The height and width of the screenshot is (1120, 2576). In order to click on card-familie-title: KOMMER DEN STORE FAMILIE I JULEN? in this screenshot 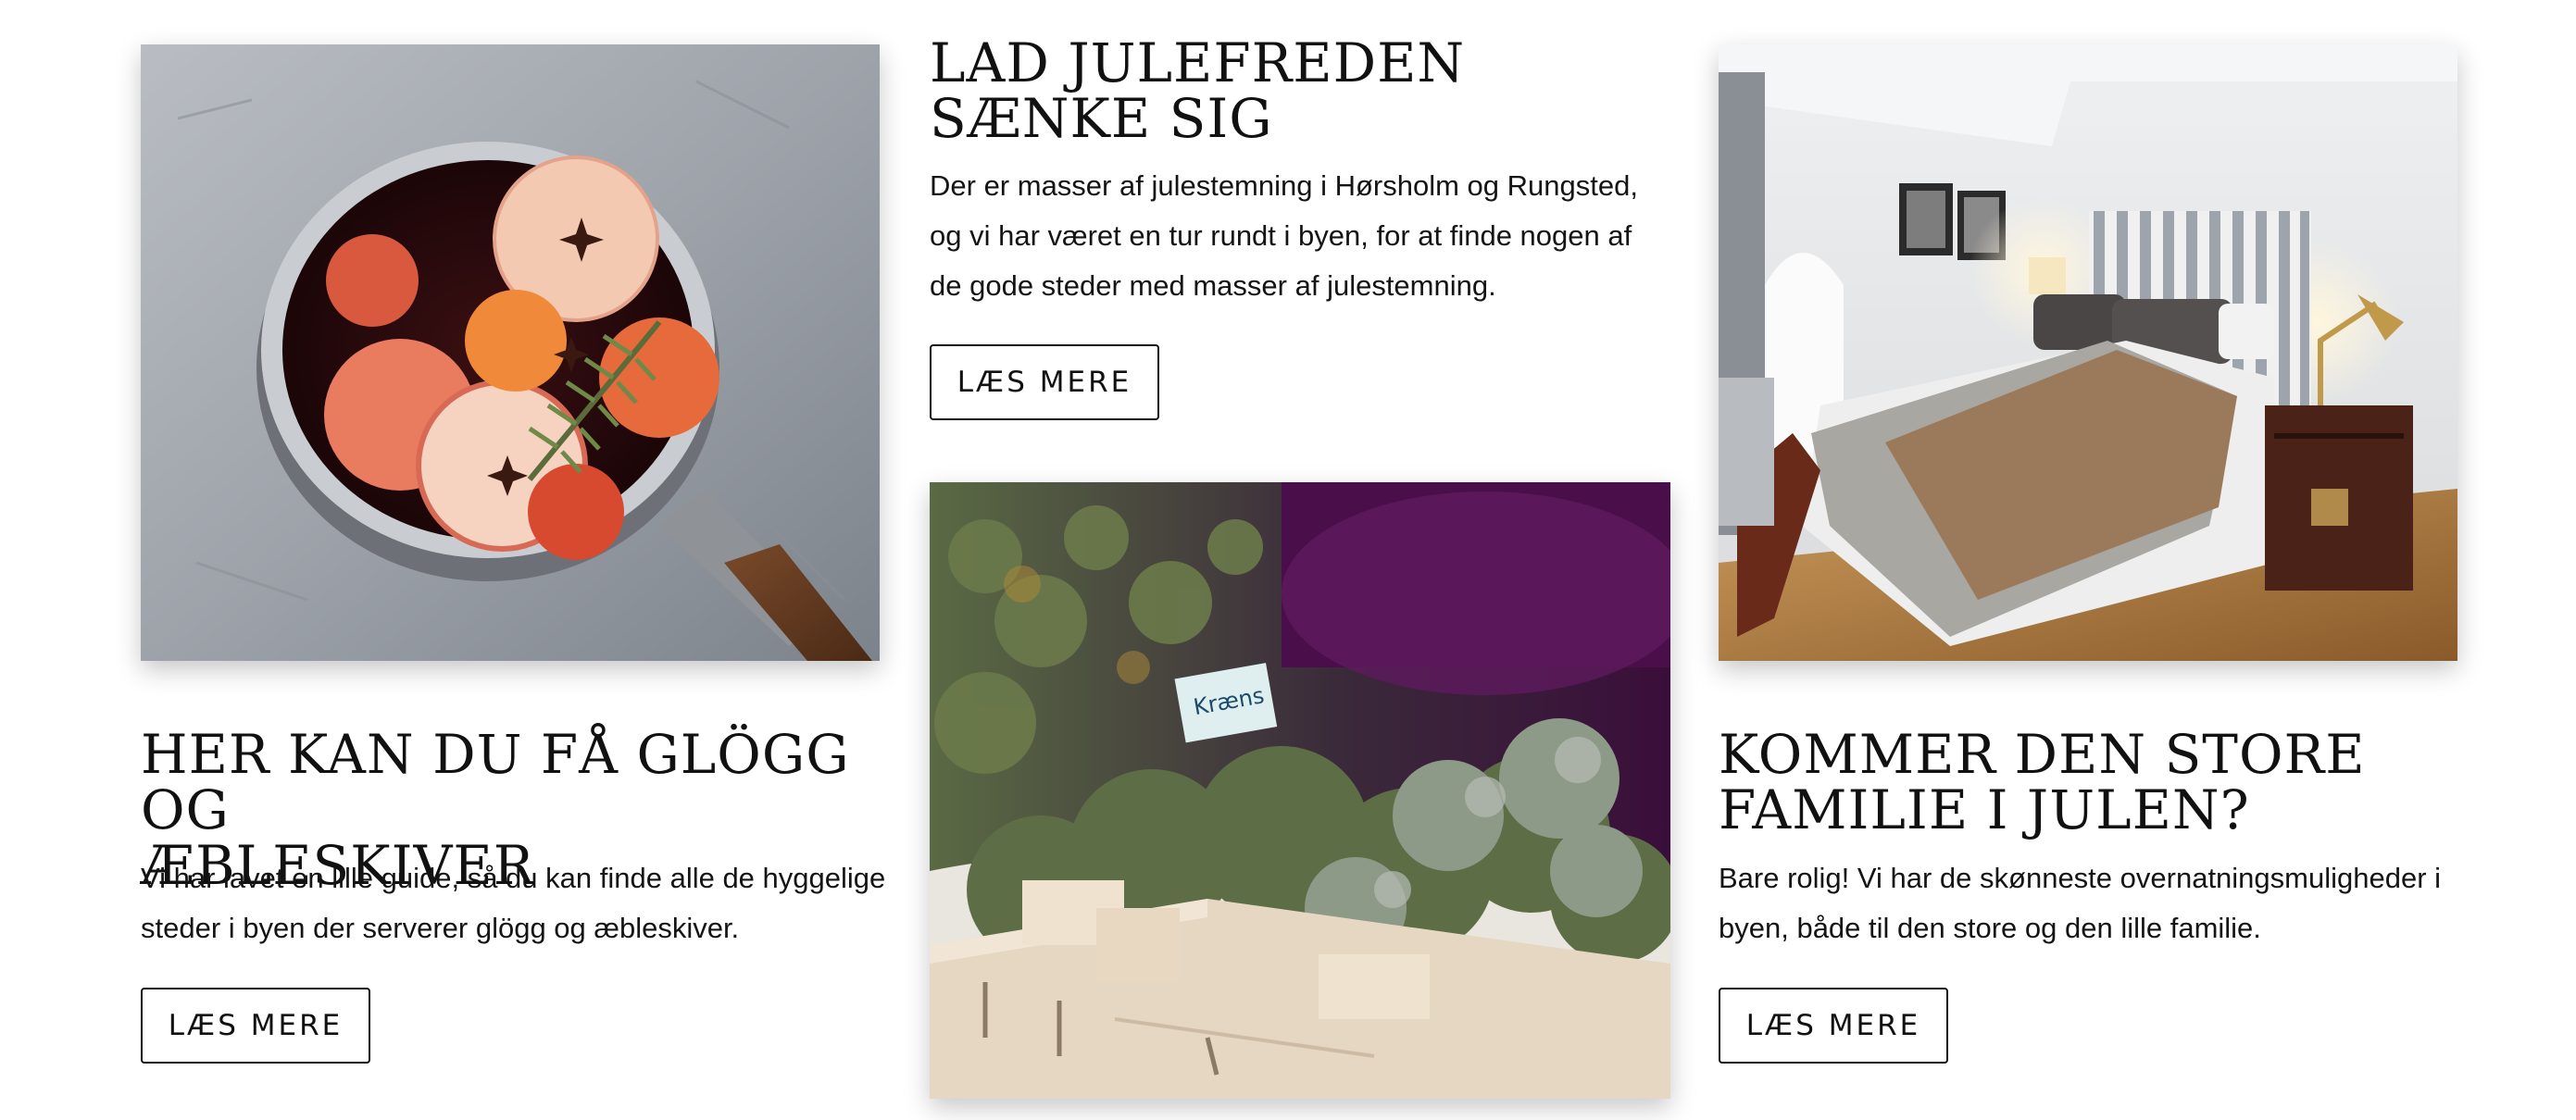, I will do `click(2117, 782)`.